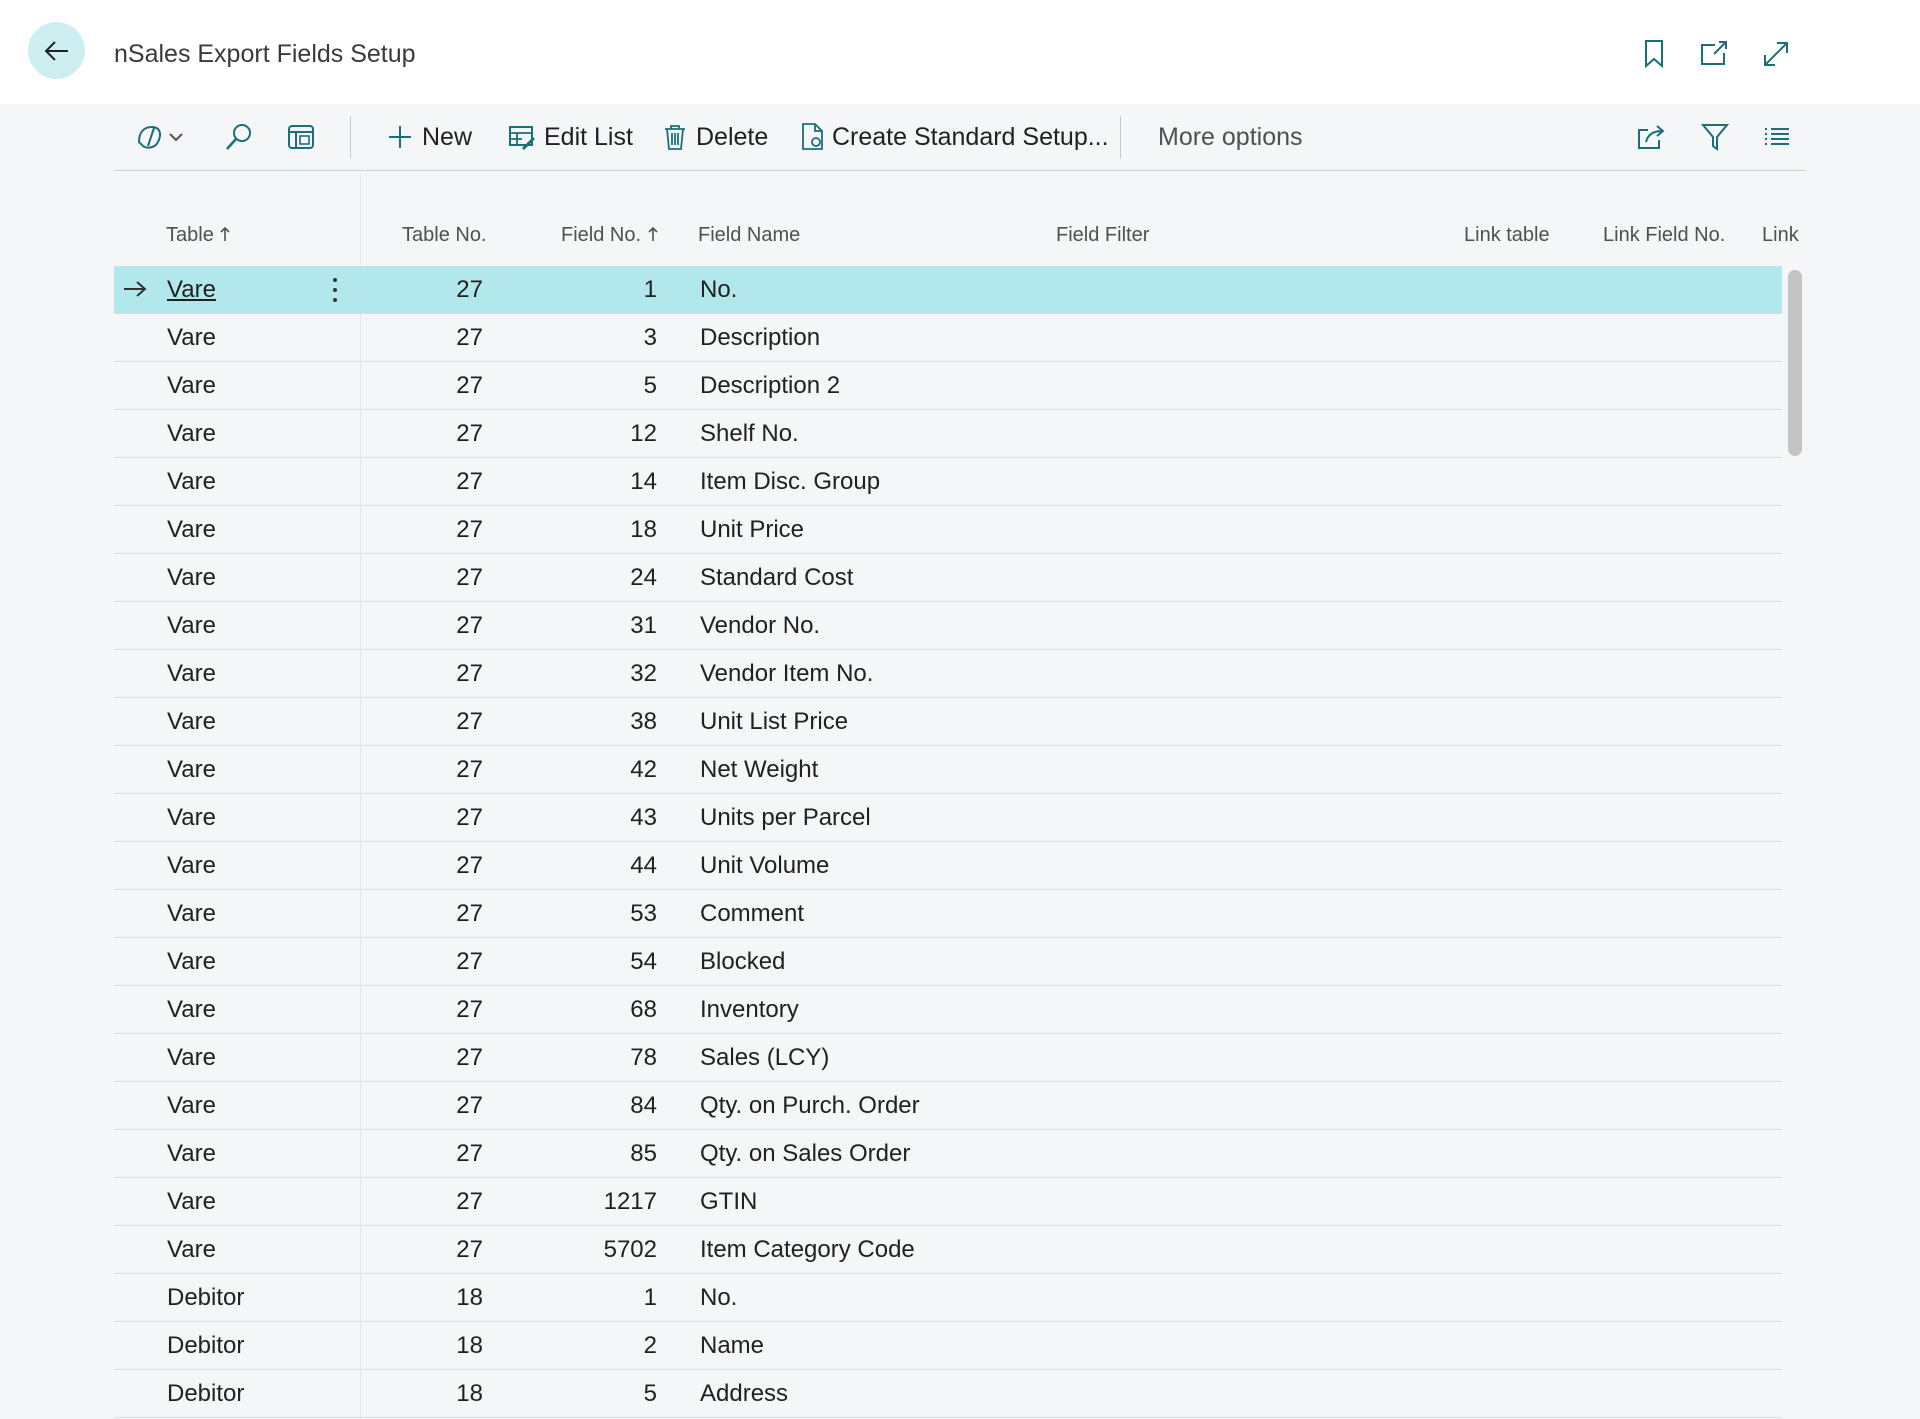 The image size is (1920, 1419). I want to click on field-no-cell: 1, so click(650, 289).